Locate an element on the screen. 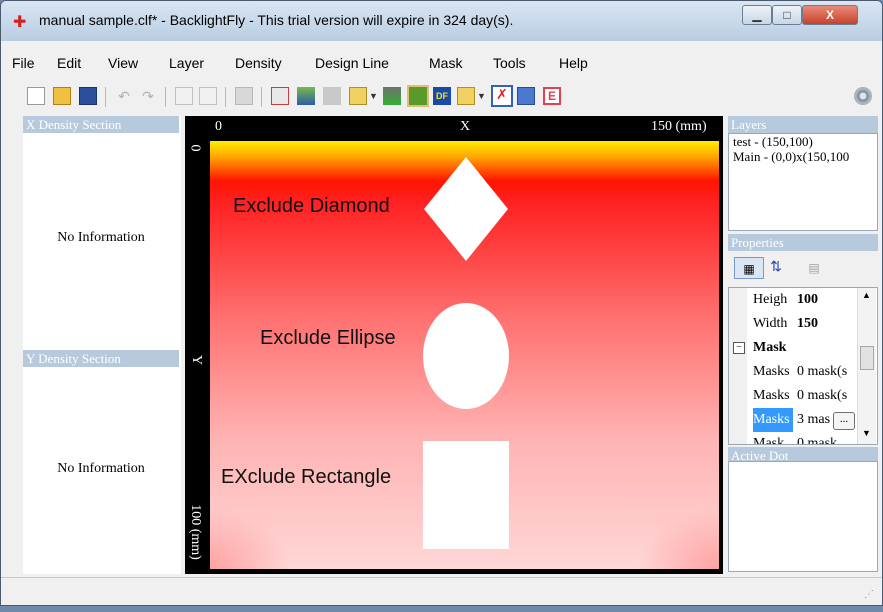 The image size is (883, 612). menu-edit: Edit is located at coordinates (69, 63).